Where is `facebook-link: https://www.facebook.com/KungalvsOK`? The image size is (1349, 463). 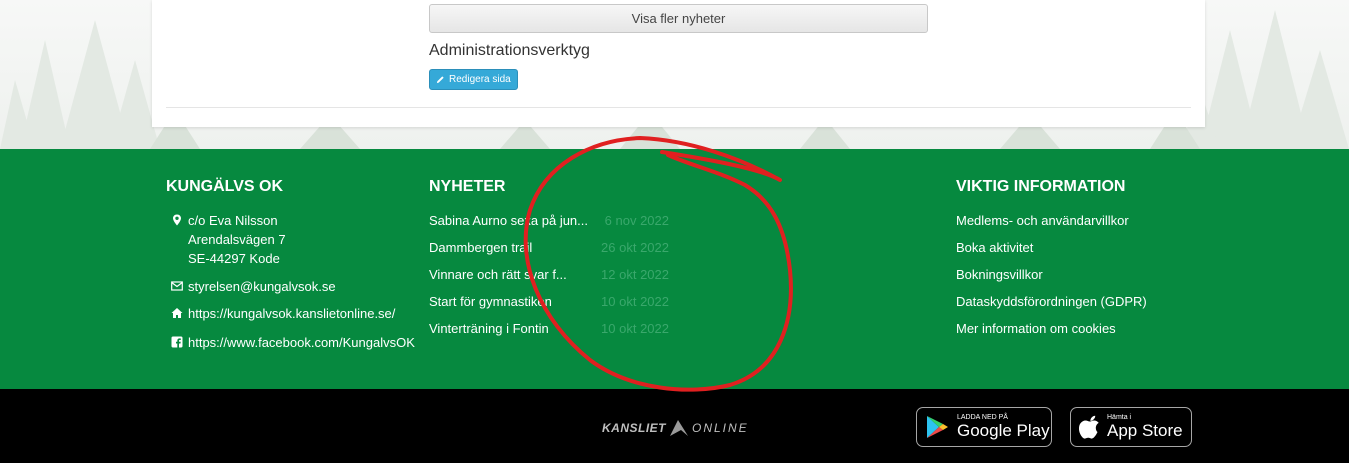
facebook-link: https://www.facebook.com/KungalvsOK is located at coordinates (290, 342).